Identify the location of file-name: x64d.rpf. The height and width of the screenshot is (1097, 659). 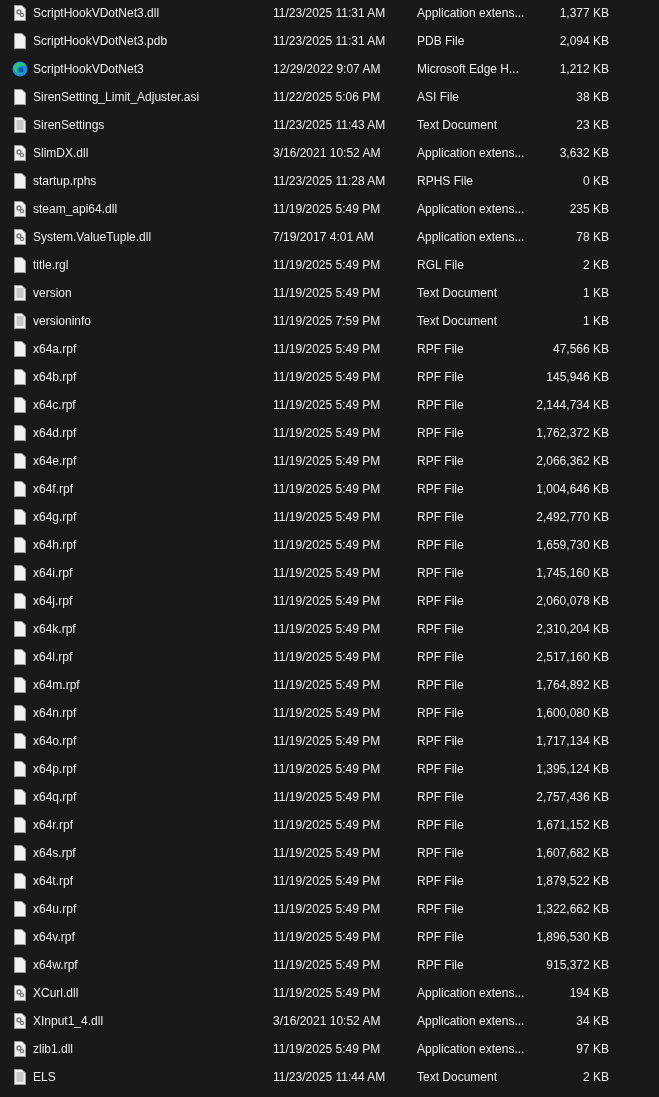
(153, 433).